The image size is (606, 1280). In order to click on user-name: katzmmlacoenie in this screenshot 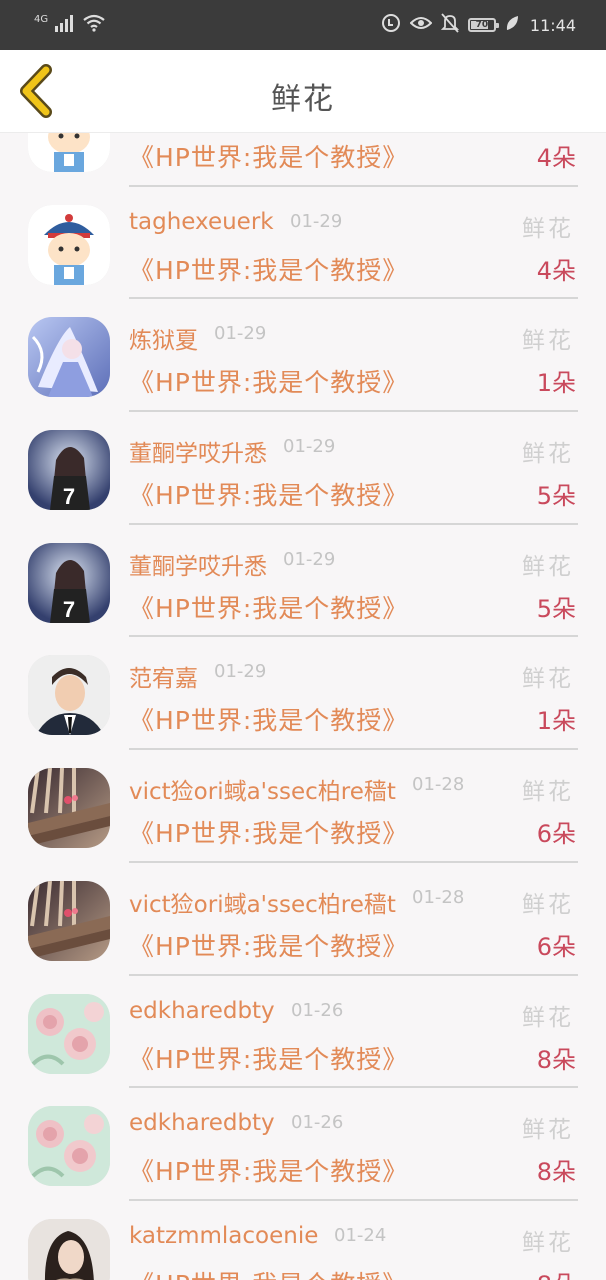, I will do `click(224, 1235)`.